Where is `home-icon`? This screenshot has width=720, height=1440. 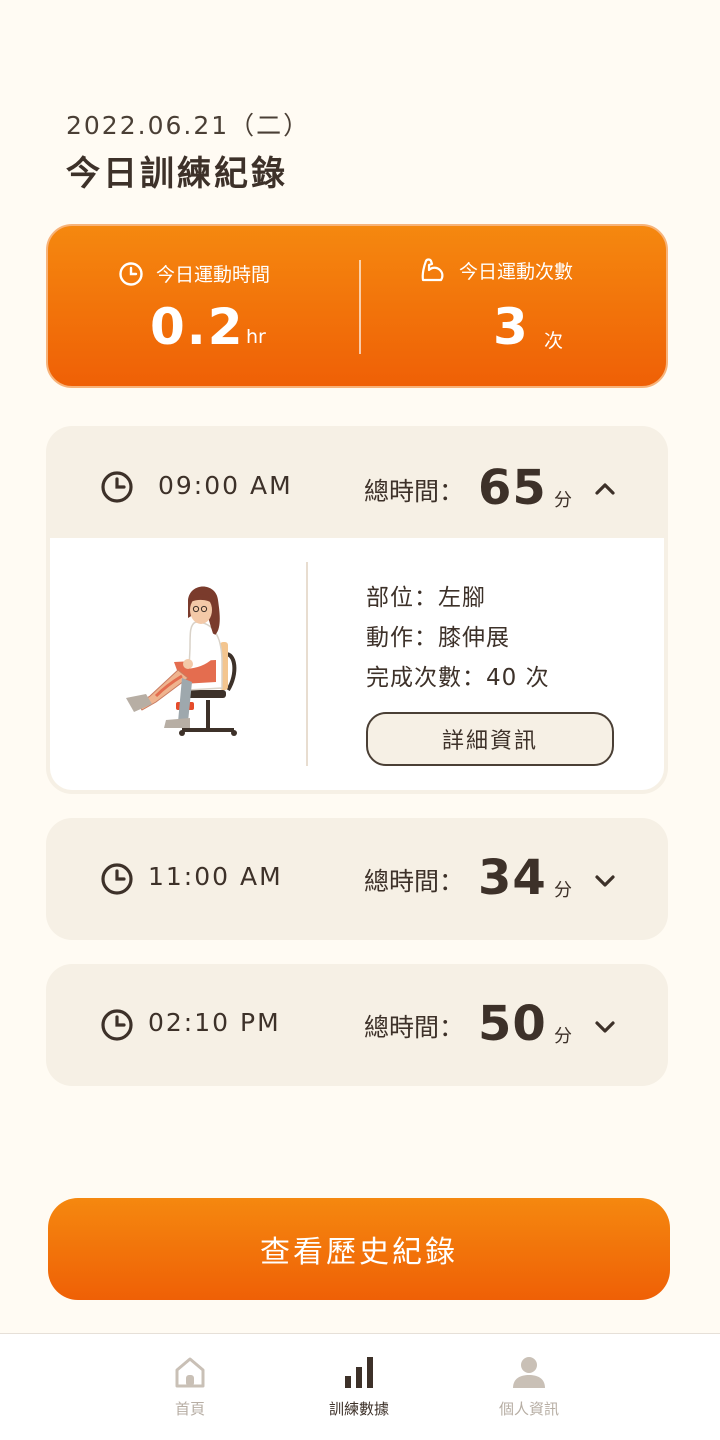 home-icon is located at coordinates (190, 1372).